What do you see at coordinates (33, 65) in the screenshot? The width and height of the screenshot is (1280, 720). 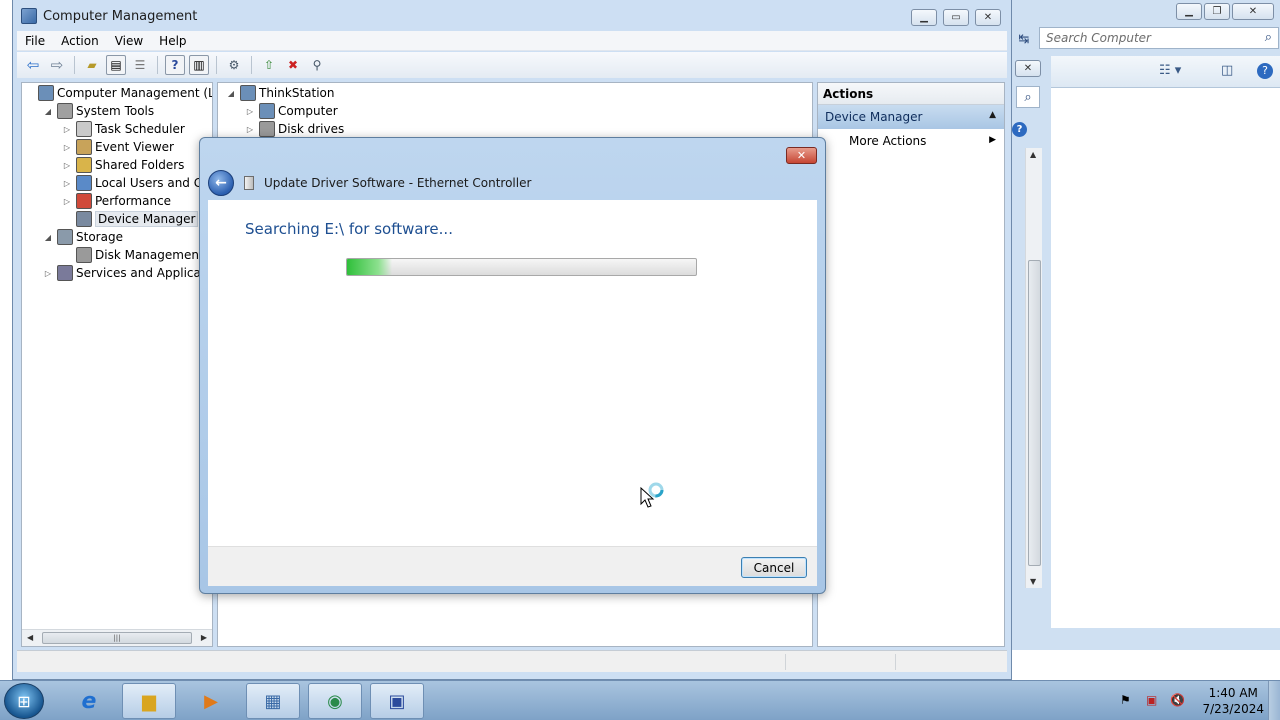 I see `back-arrow-icon: ⇦` at bounding box center [33, 65].